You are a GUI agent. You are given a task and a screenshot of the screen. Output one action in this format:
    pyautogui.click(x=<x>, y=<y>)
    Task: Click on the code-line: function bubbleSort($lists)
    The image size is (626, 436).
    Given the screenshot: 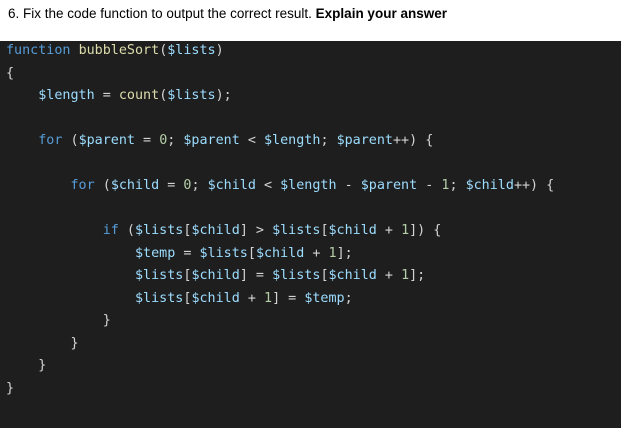 What is the action you would take?
    pyautogui.click(x=115, y=51)
    